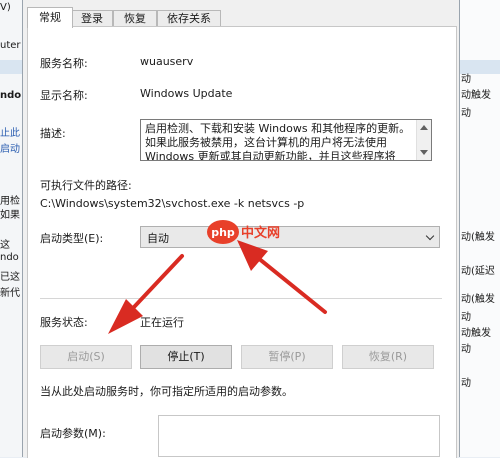  Describe the element at coordinates (10, 45) in the screenshot. I see `bg-left-text: uter` at that location.